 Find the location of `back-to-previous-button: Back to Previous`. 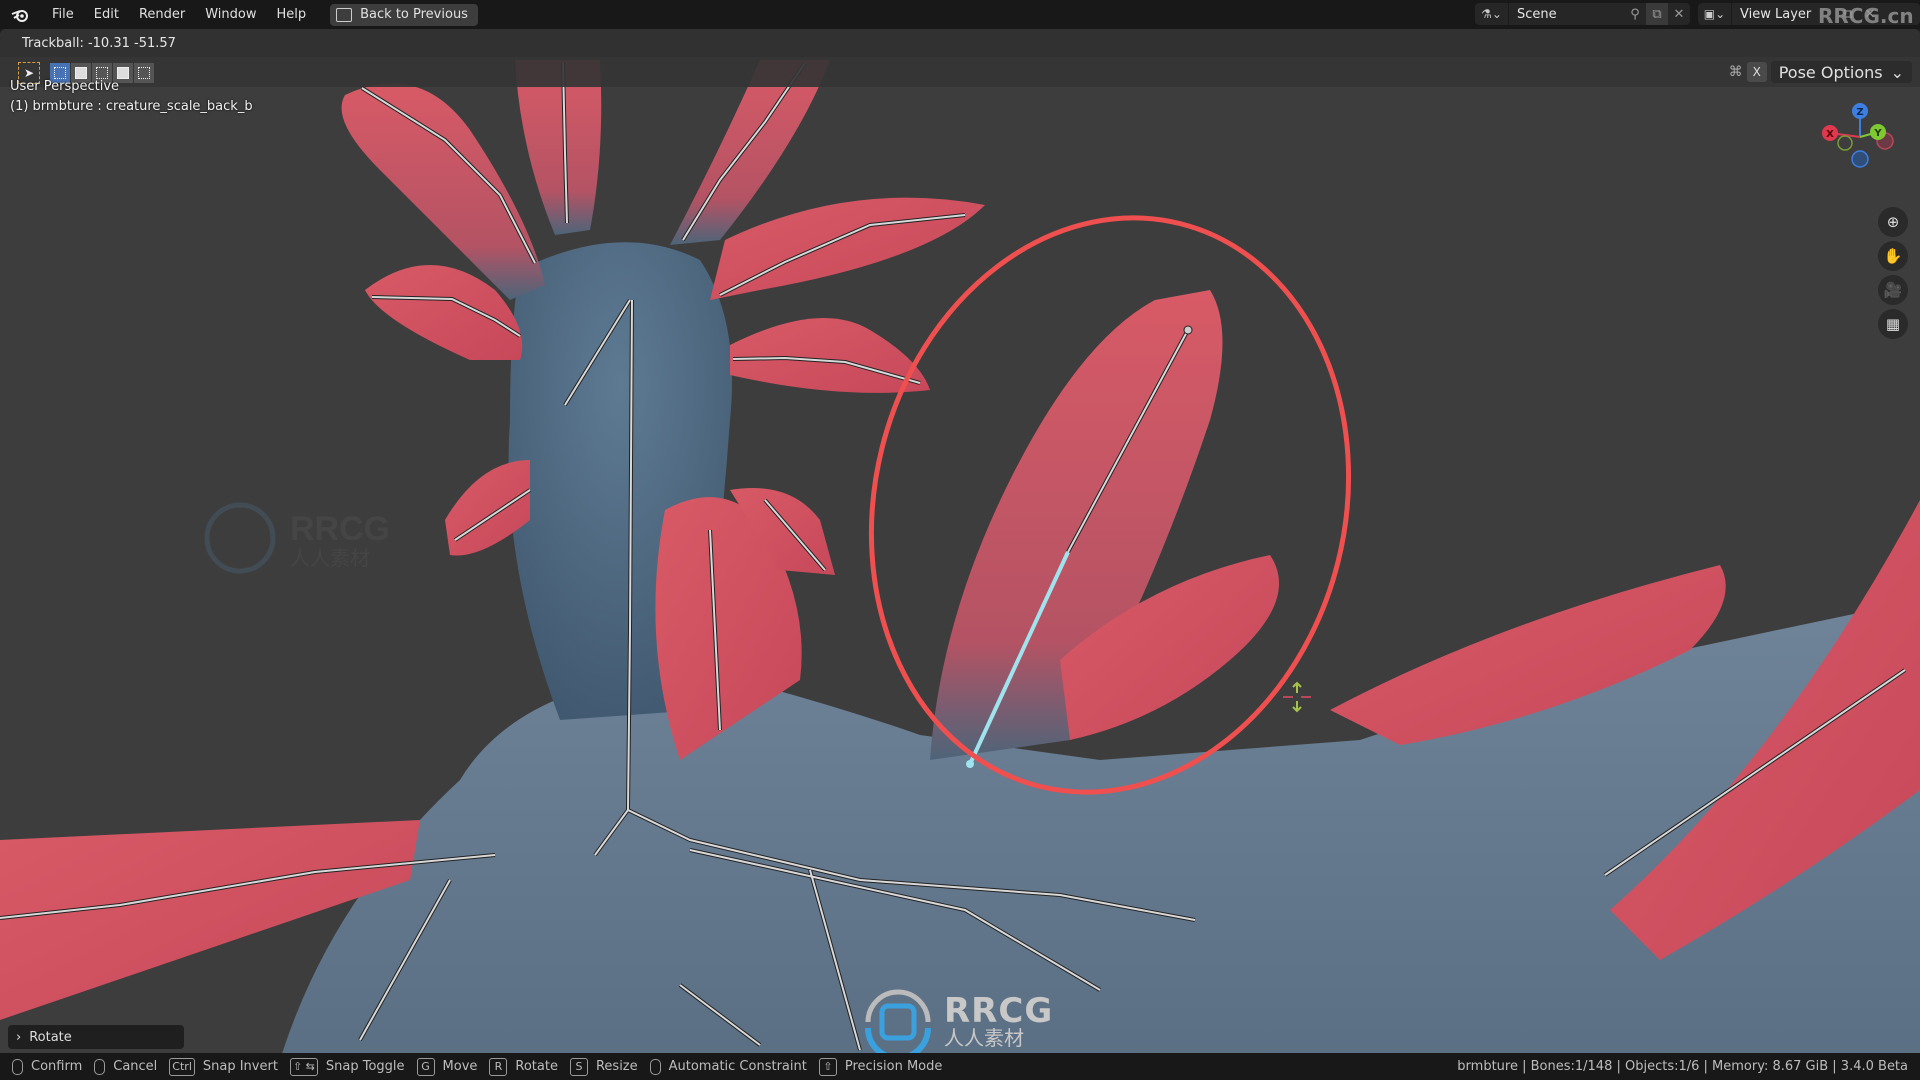

back-to-previous-button: Back to Previous is located at coordinates (404, 14).